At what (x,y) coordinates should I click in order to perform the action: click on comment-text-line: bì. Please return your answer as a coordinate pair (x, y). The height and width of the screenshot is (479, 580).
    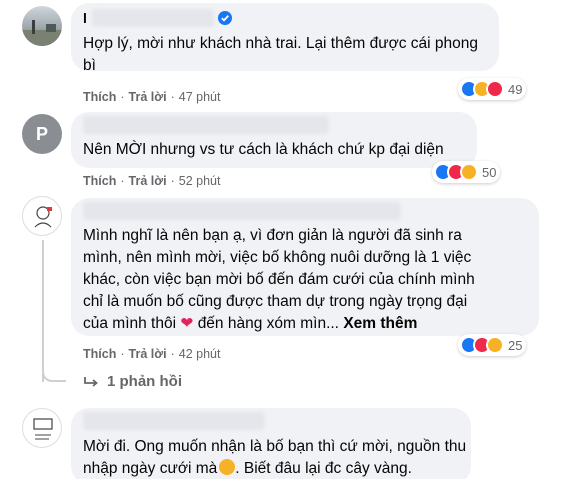
    Looking at the image, I should click on (89, 65).